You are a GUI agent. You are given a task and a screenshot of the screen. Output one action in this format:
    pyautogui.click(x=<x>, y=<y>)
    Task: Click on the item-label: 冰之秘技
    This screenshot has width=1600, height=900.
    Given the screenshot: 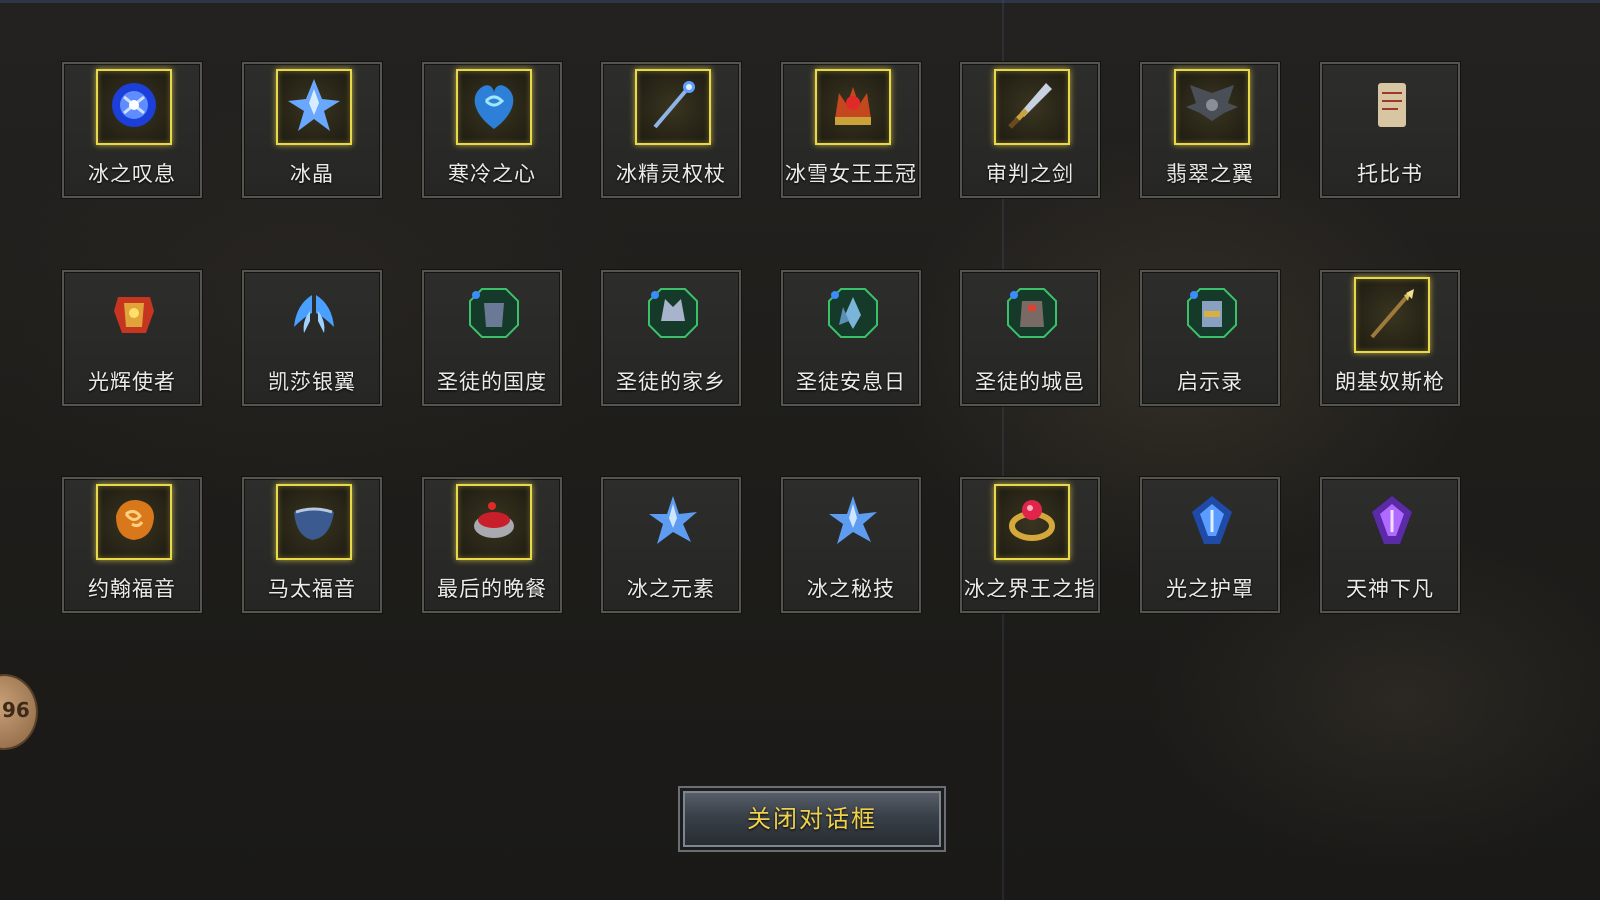 What is the action you would take?
    pyautogui.click(x=851, y=589)
    